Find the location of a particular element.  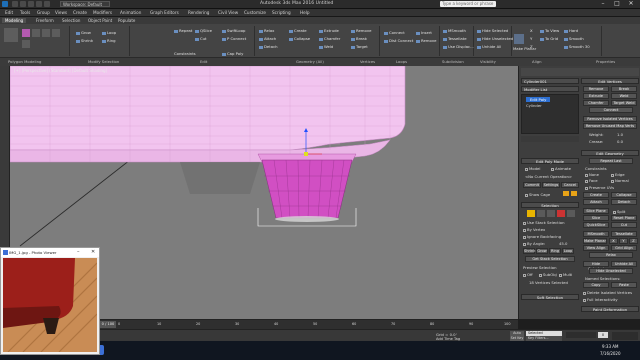

angle-value-field: 45.0 is located at coordinates (563, 243).